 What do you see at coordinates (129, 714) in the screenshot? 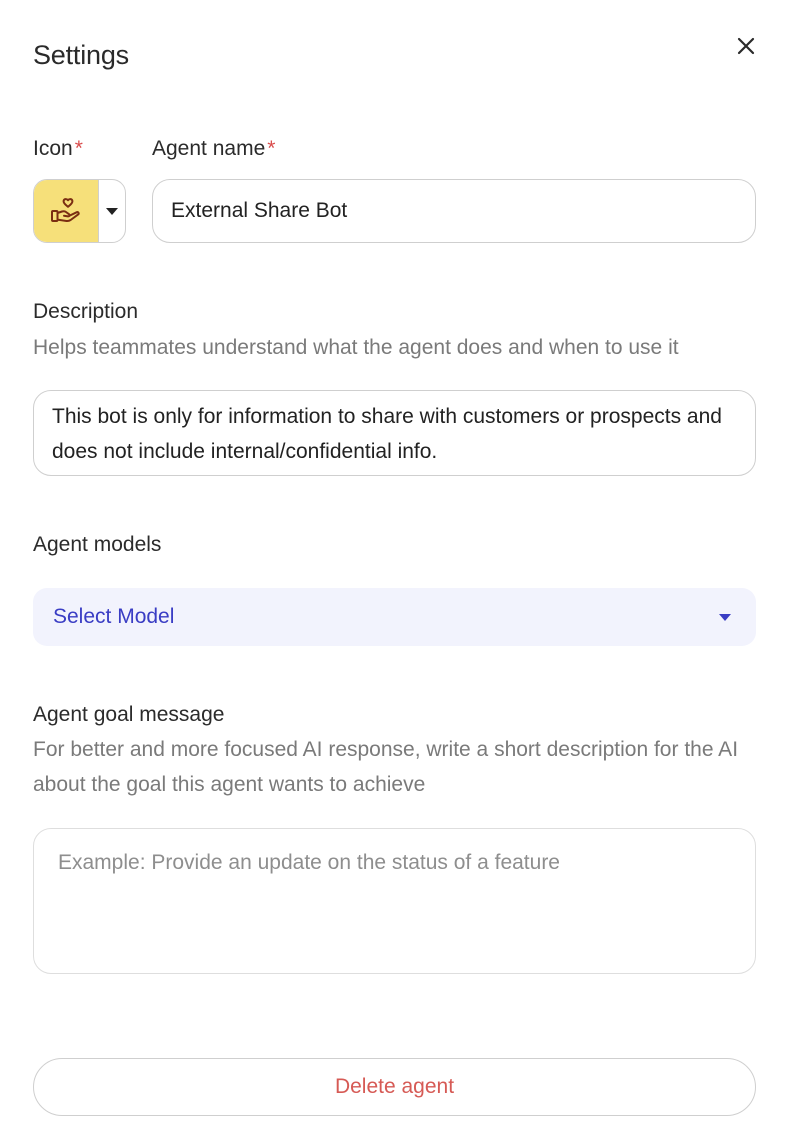
I see `goal-message-label: Agent goal message` at bounding box center [129, 714].